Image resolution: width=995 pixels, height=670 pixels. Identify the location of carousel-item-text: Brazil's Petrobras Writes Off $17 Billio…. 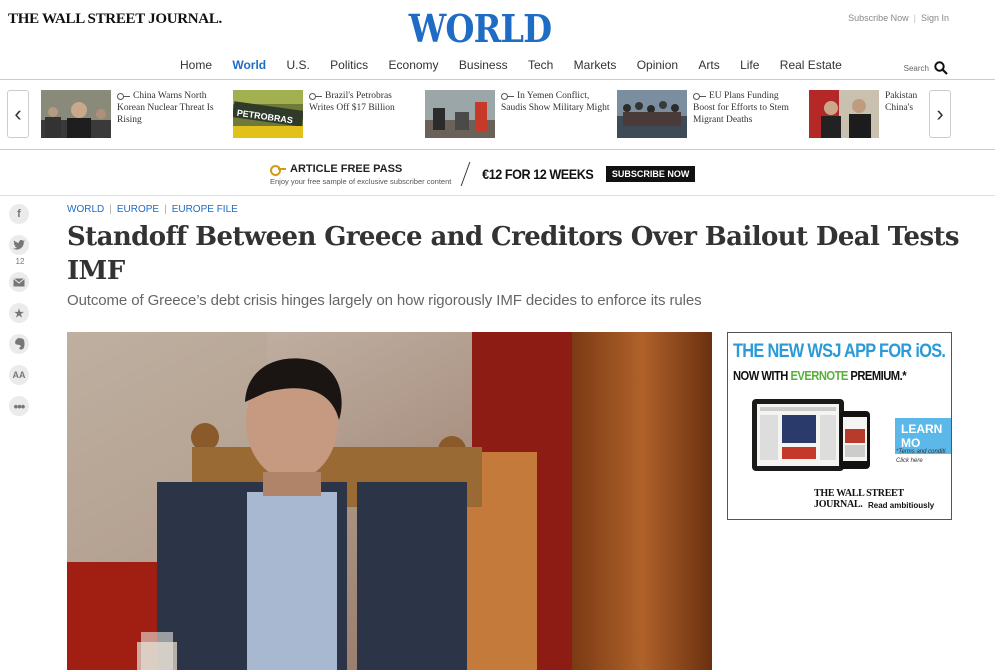
(352, 102).